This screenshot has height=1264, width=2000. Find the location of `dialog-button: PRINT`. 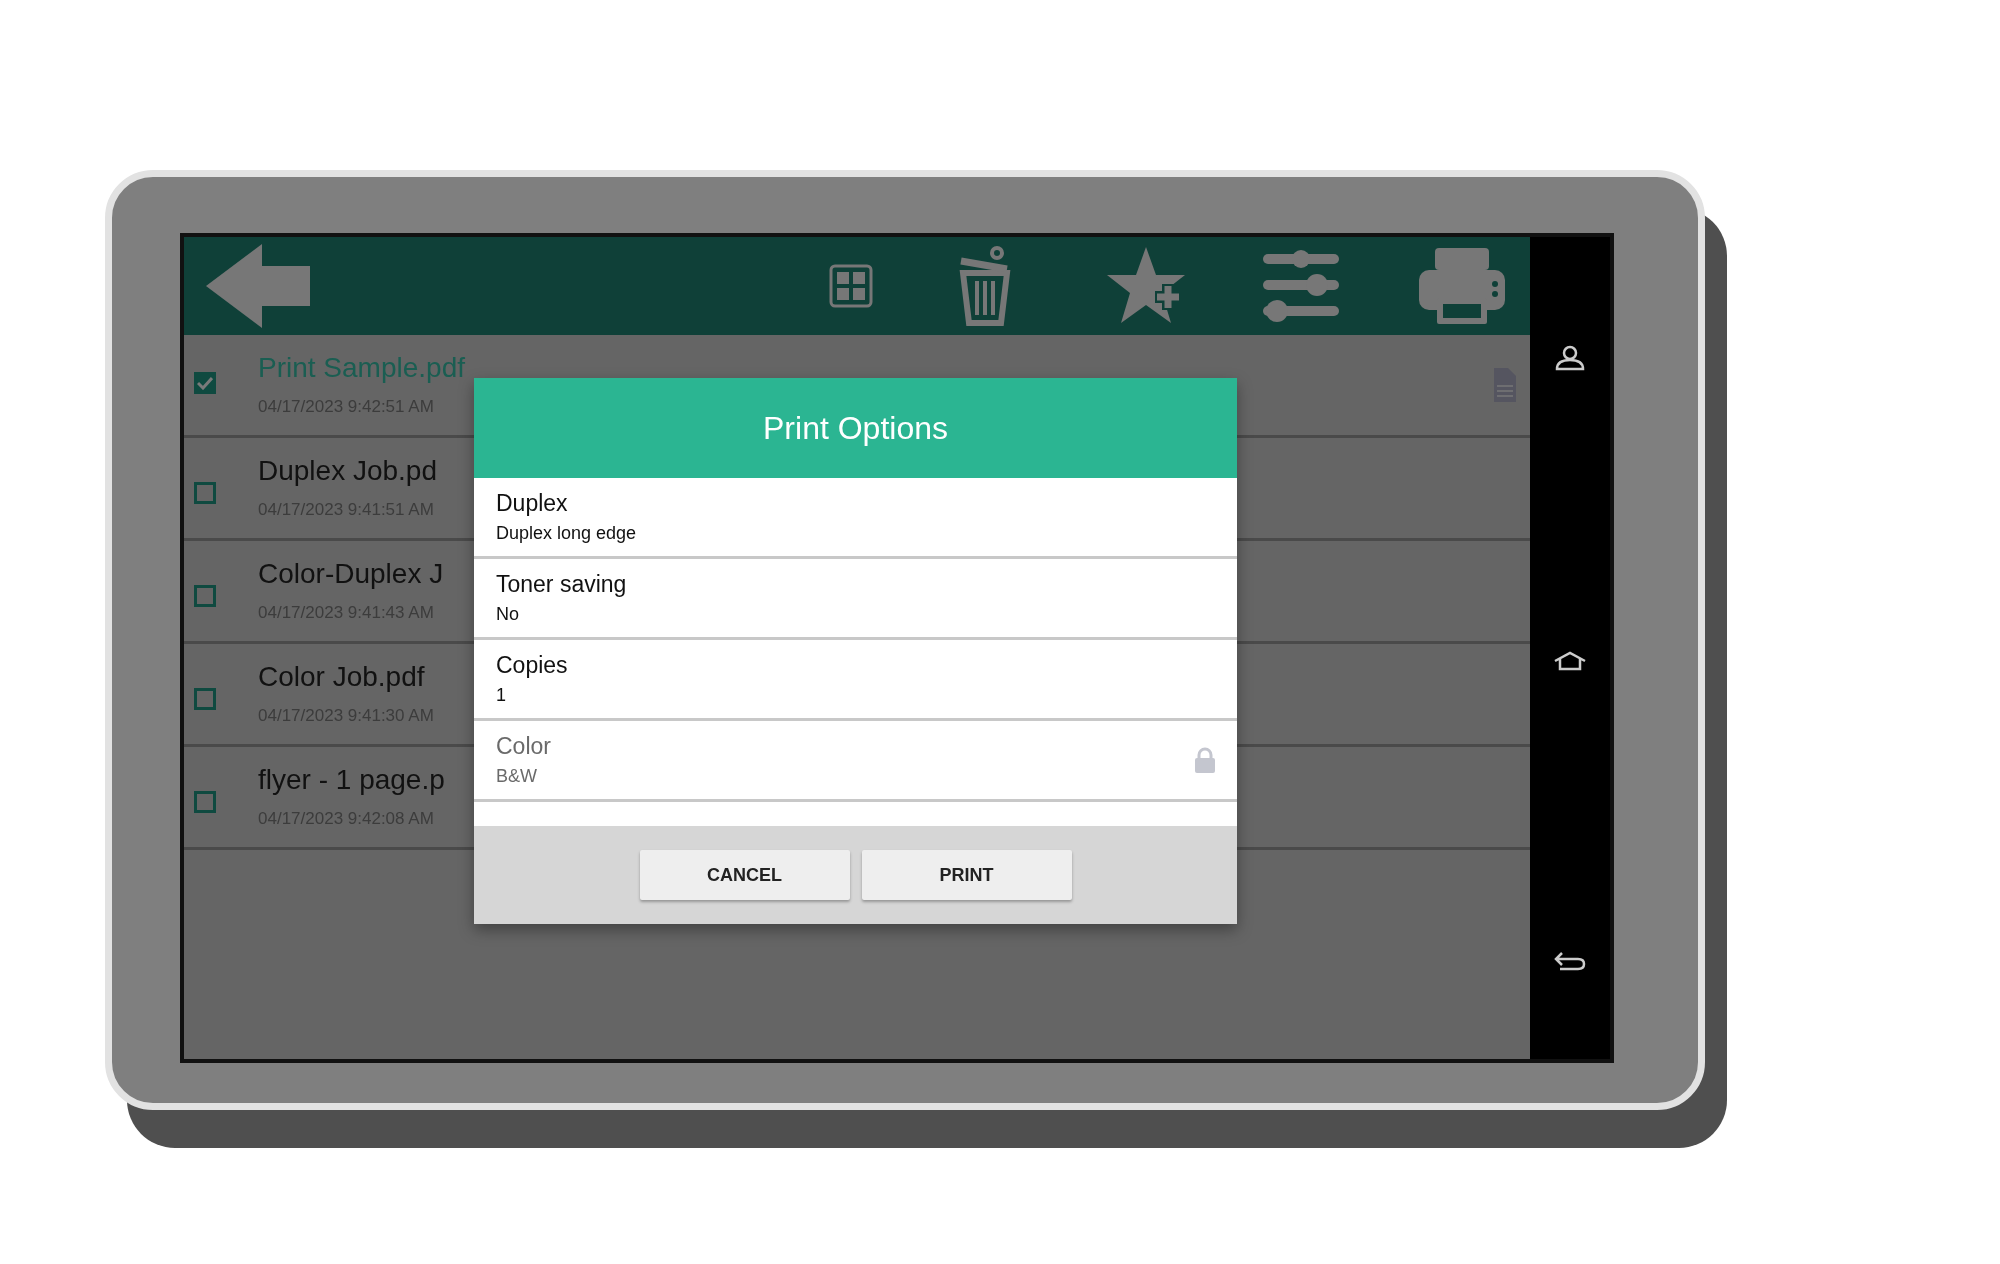

dialog-button: PRINT is located at coordinates (966, 875).